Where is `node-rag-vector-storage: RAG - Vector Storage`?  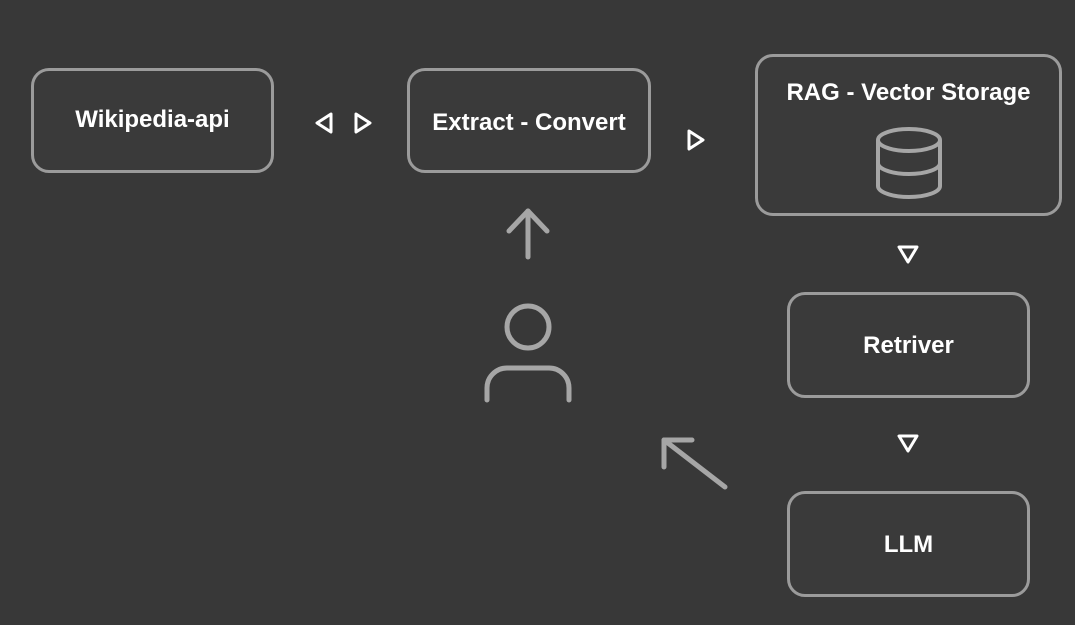
node-rag-vector-storage: RAG - Vector Storage is located at coordinates (908, 135).